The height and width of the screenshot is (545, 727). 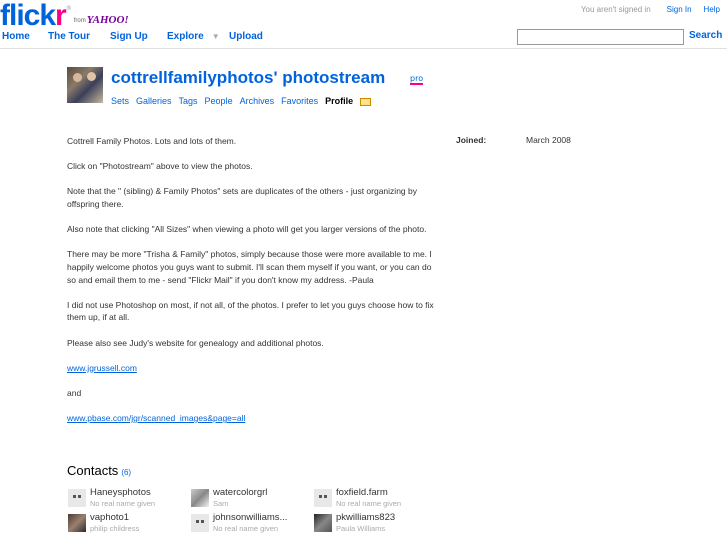 I want to click on flickr-logo: flickr ® from YAHOO!, so click(x=64, y=16).